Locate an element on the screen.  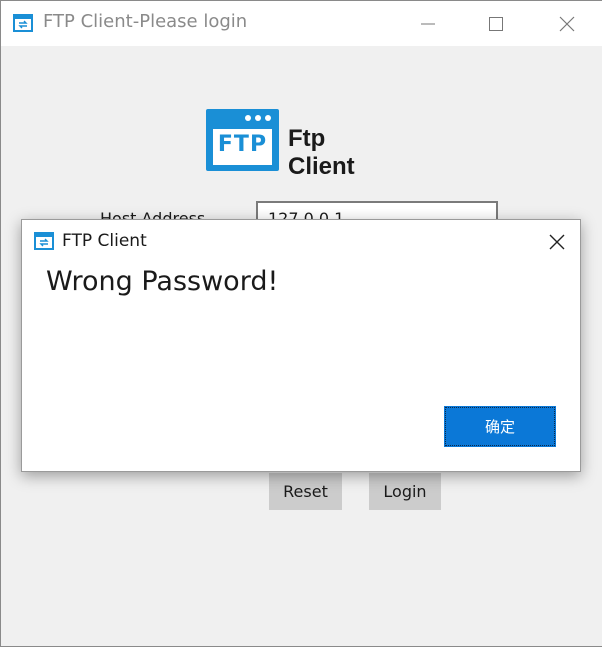
minimize-icon is located at coordinates (428, 23).